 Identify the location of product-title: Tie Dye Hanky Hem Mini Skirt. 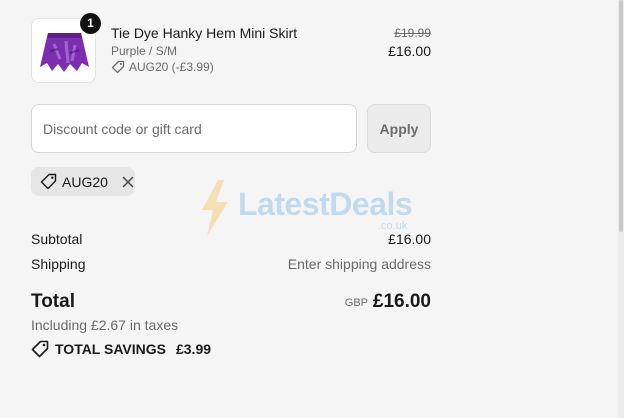
(204, 33).